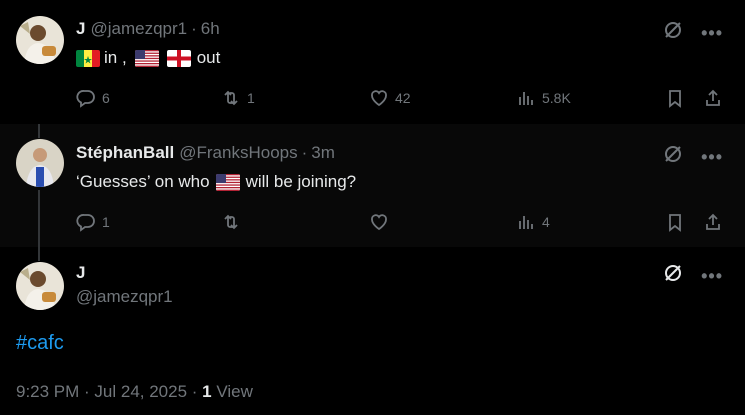  I want to click on tweet-text: ‘Guesses’ on who will be joining?, so click(216, 182).